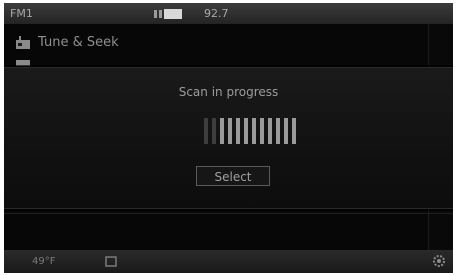 The width and height of the screenshot is (456, 275). I want to click on bottom-bar: 49°F, so click(228, 261).